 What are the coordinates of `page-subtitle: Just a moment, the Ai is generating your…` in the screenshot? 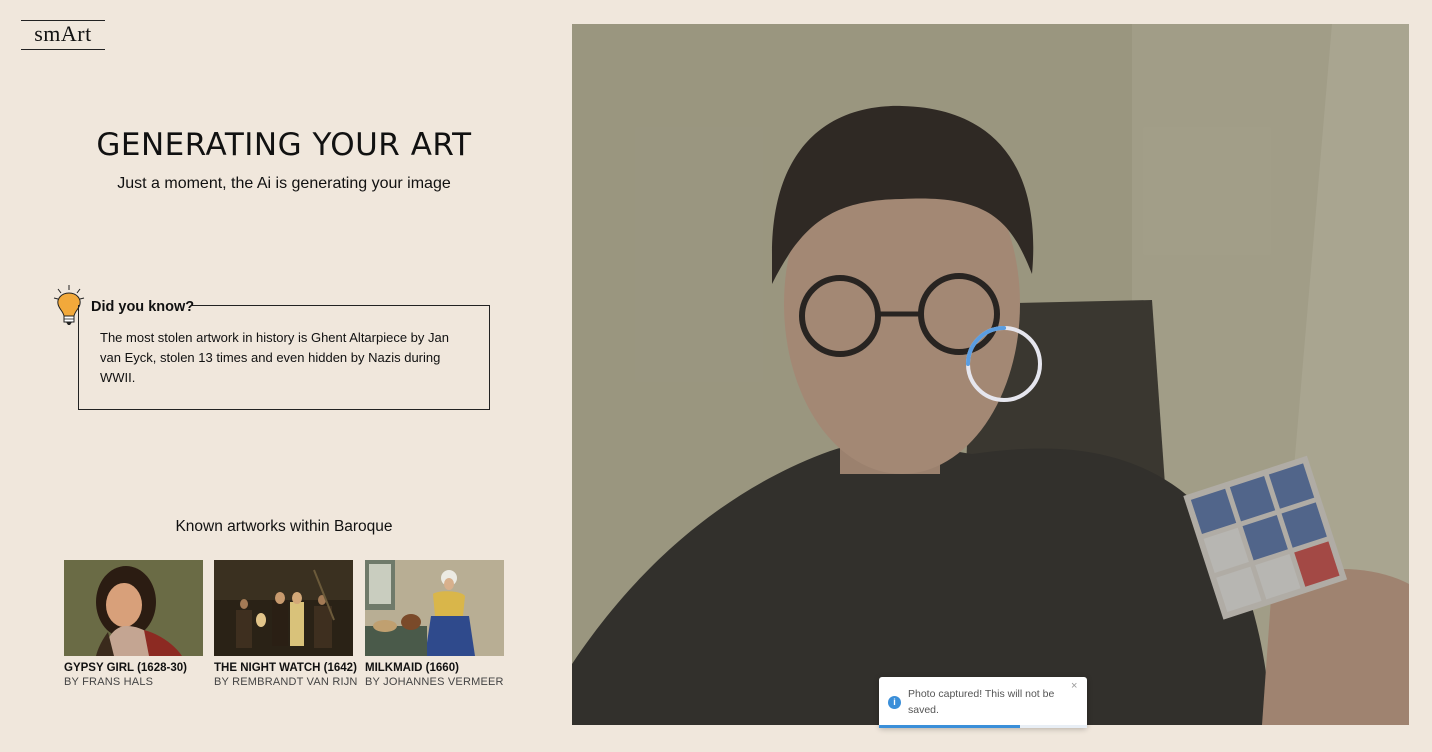 It's located at (284, 183).